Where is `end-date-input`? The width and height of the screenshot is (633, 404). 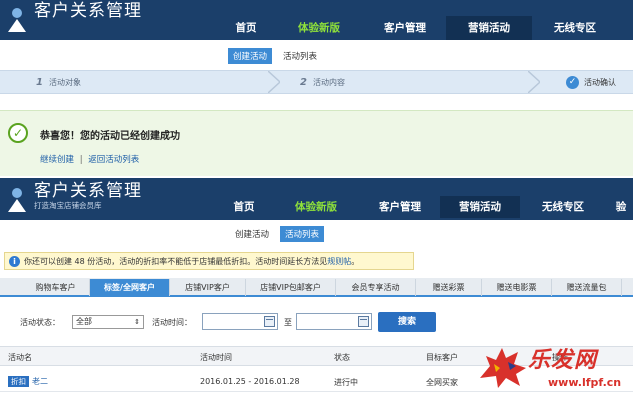 end-date-input is located at coordinates (334, 321).